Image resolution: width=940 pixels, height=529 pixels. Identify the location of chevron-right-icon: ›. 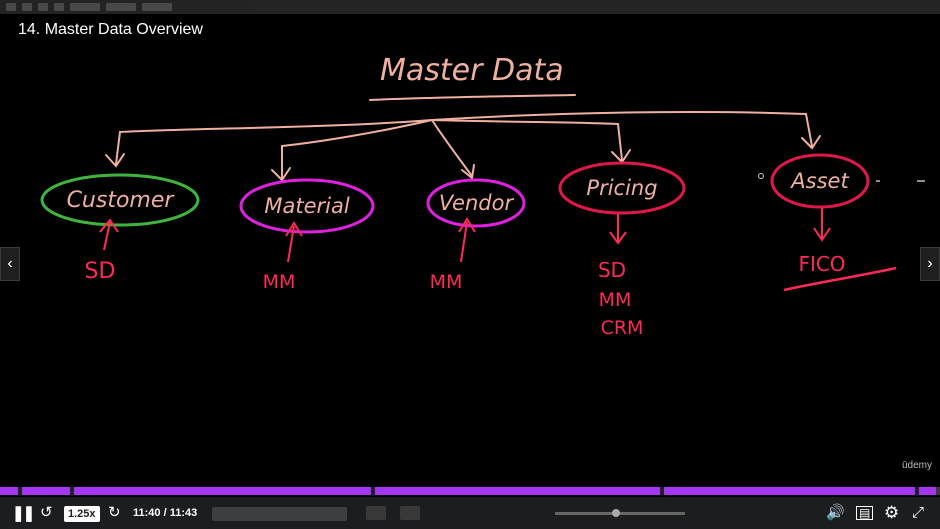
(930, 263).